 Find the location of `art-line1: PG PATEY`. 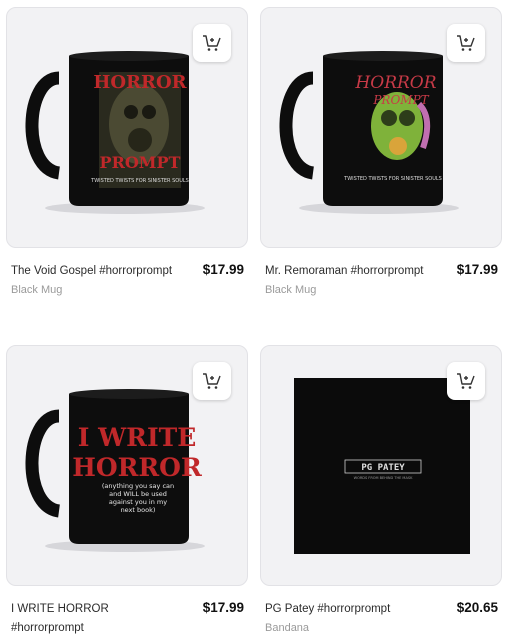

art-line1: PG PATEY is located at coordinates (383, 468).